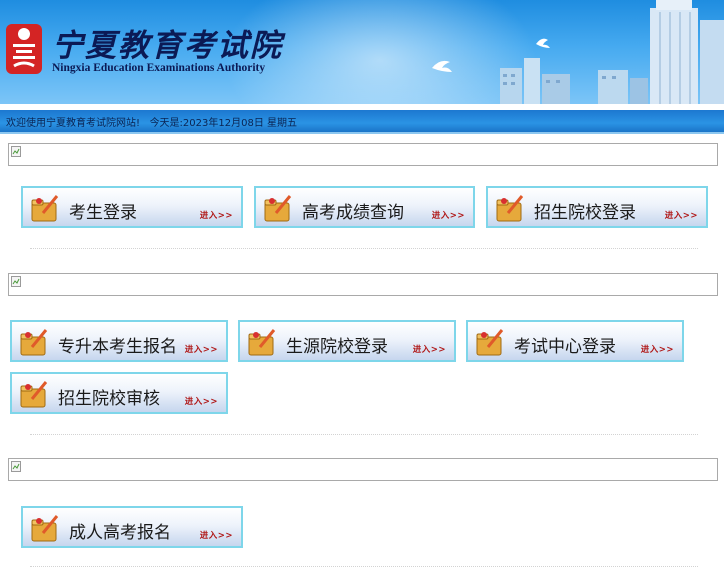 This screenshot has height=573, width=724. I want to click on gaokao-score-query-button: 高考成绩查询 进入>>, so click(364, 207).